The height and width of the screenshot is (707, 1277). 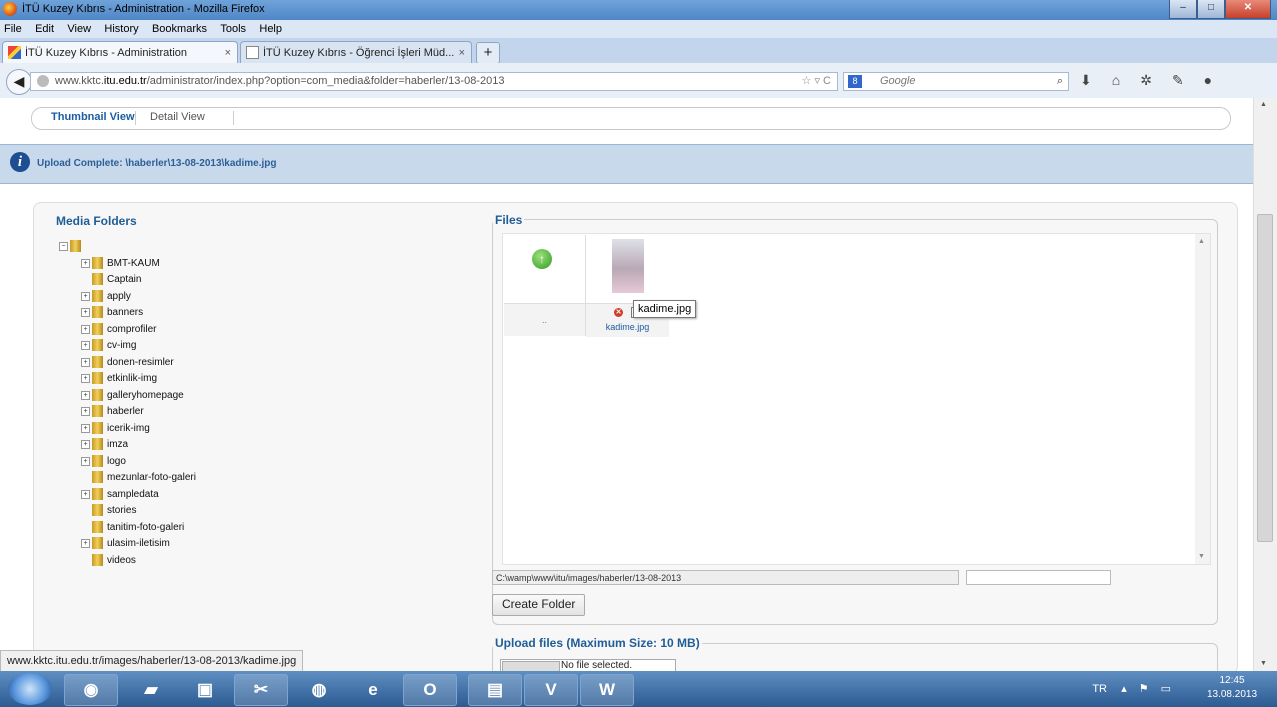 What do you see at coordinates (30, 689) in the screenshot?
I see `start-button` at bounding box center [30, 689].